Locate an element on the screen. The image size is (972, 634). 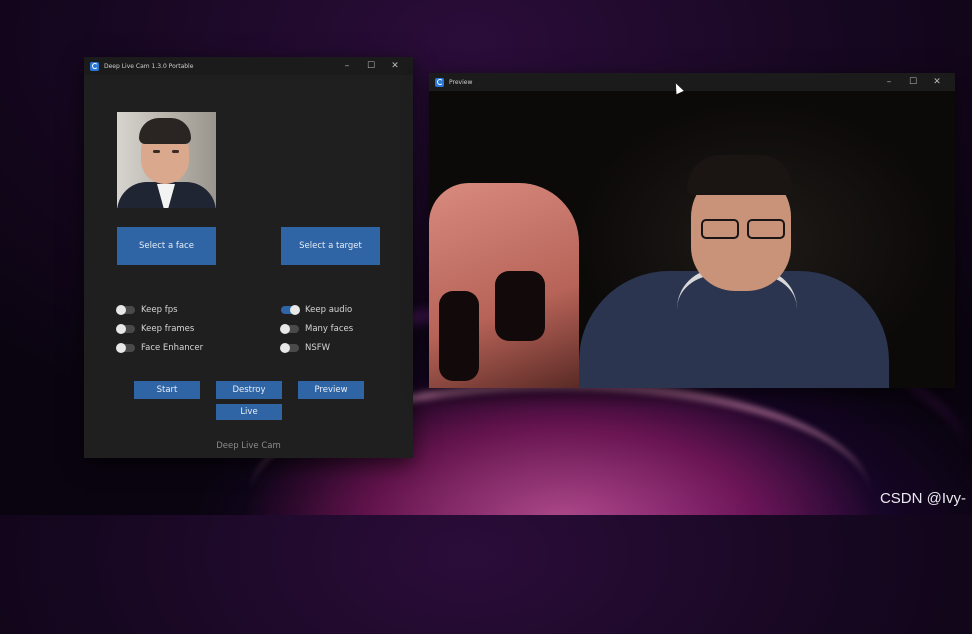
keep-fps-toggle: Keep fps is located at coordinates (147, 310).